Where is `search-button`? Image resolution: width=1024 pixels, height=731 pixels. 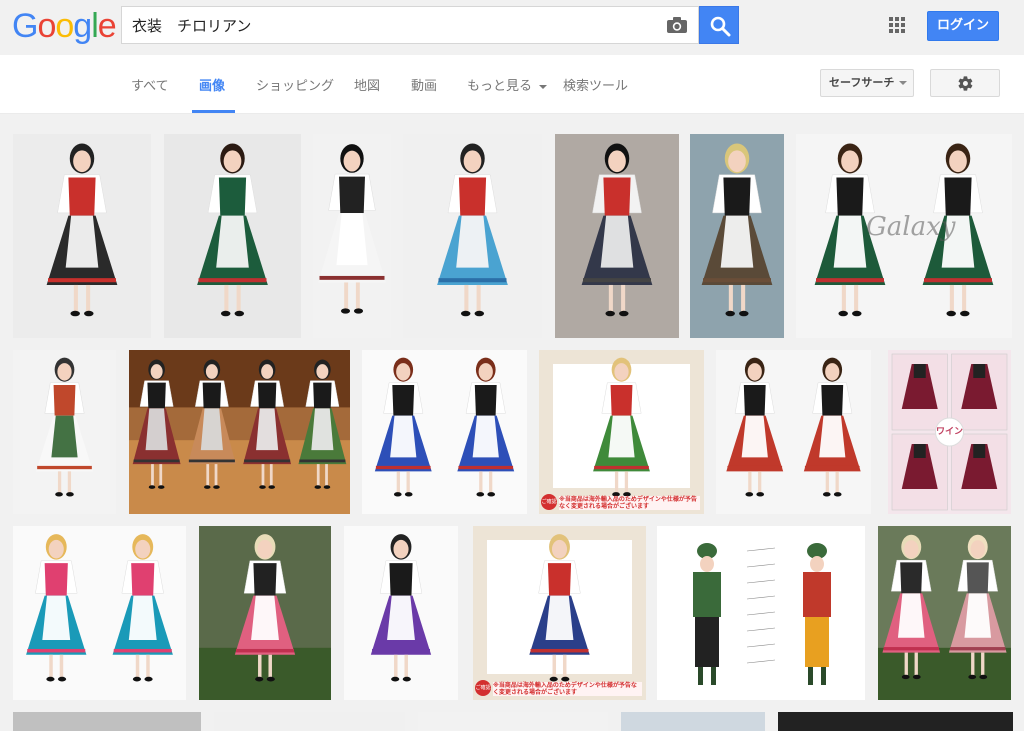 search-button is located at coordinates (719, 25).